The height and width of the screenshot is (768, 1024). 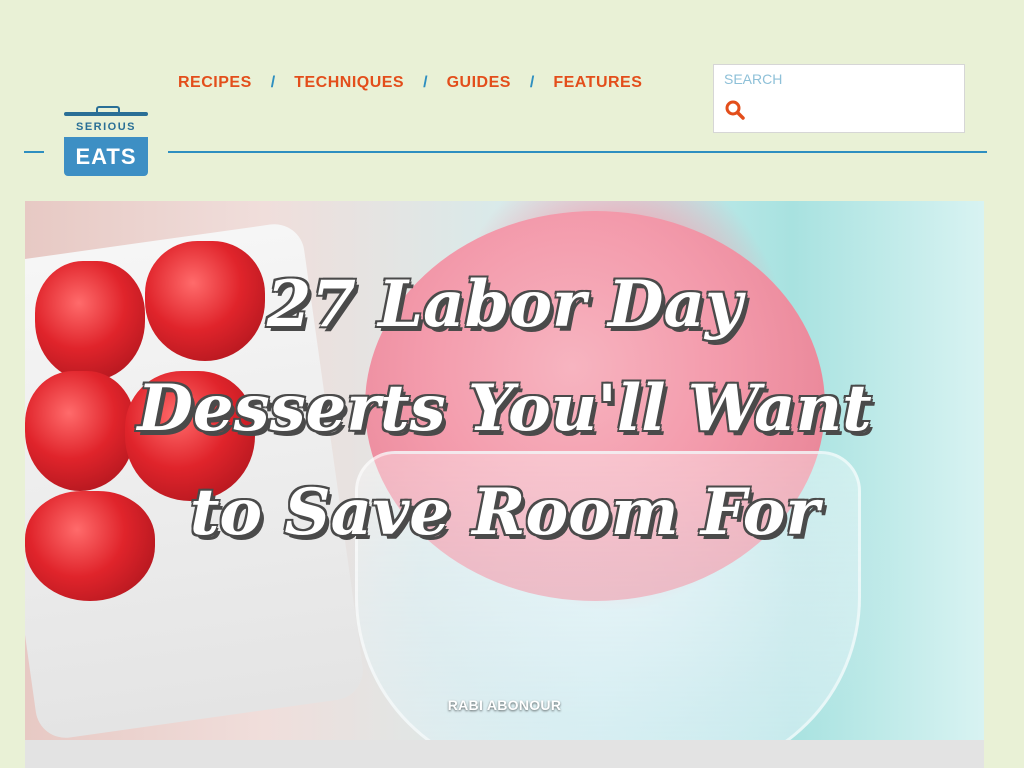 What do you see at coordinates (735, 110) in the screenshot?
I see `search-icon` at bounding box center [735, 110].